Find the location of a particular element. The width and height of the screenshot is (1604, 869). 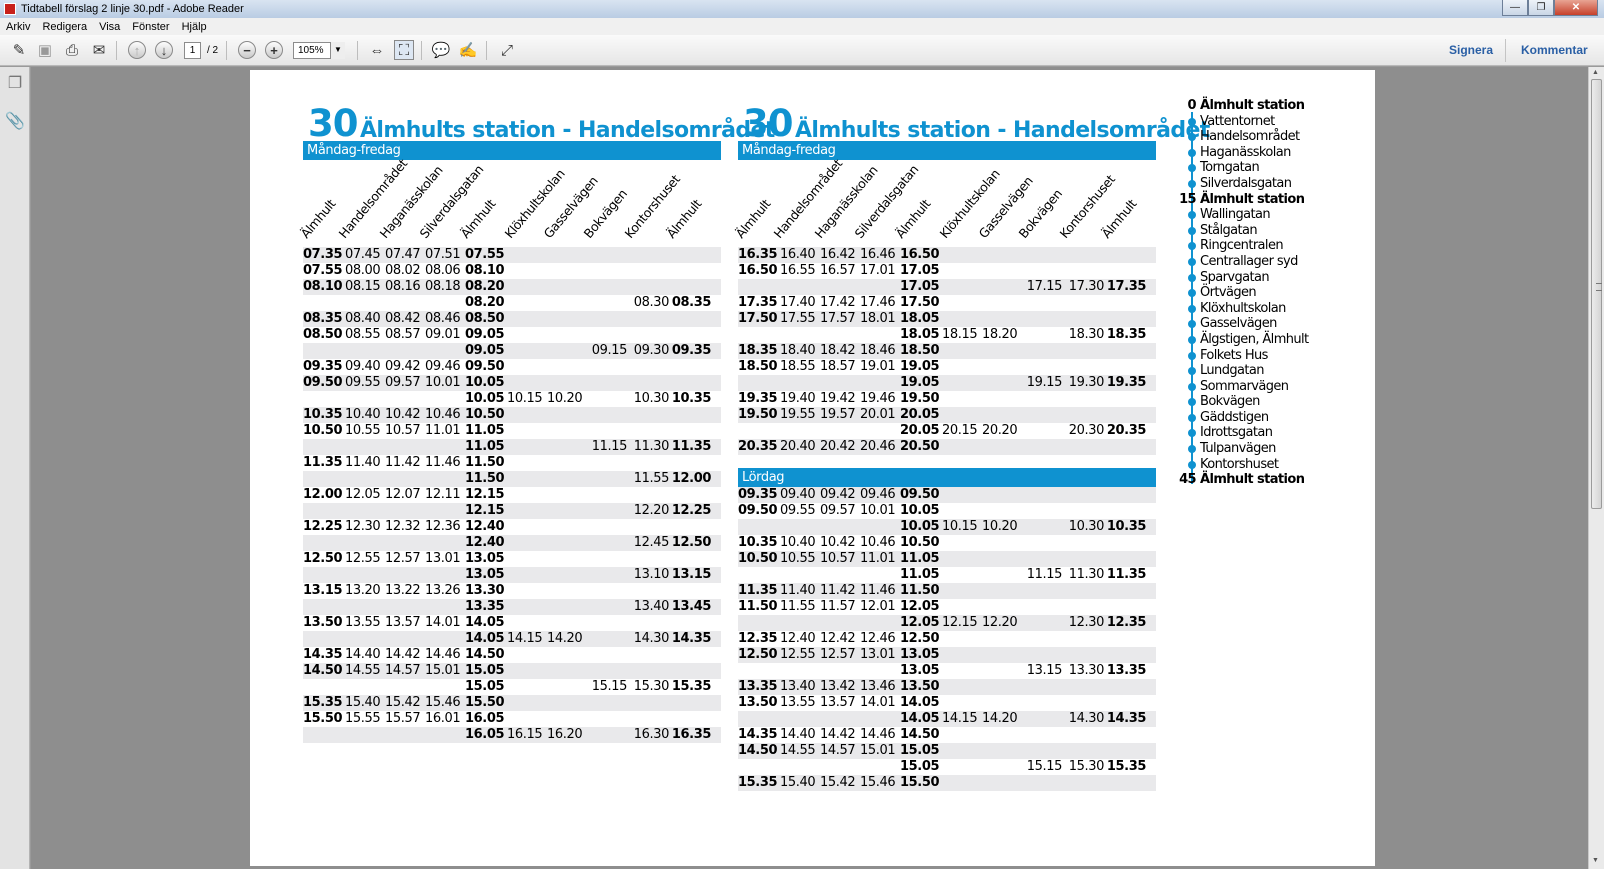

scroll-down-icon: ▼ is located at coordinates (1595, 860).